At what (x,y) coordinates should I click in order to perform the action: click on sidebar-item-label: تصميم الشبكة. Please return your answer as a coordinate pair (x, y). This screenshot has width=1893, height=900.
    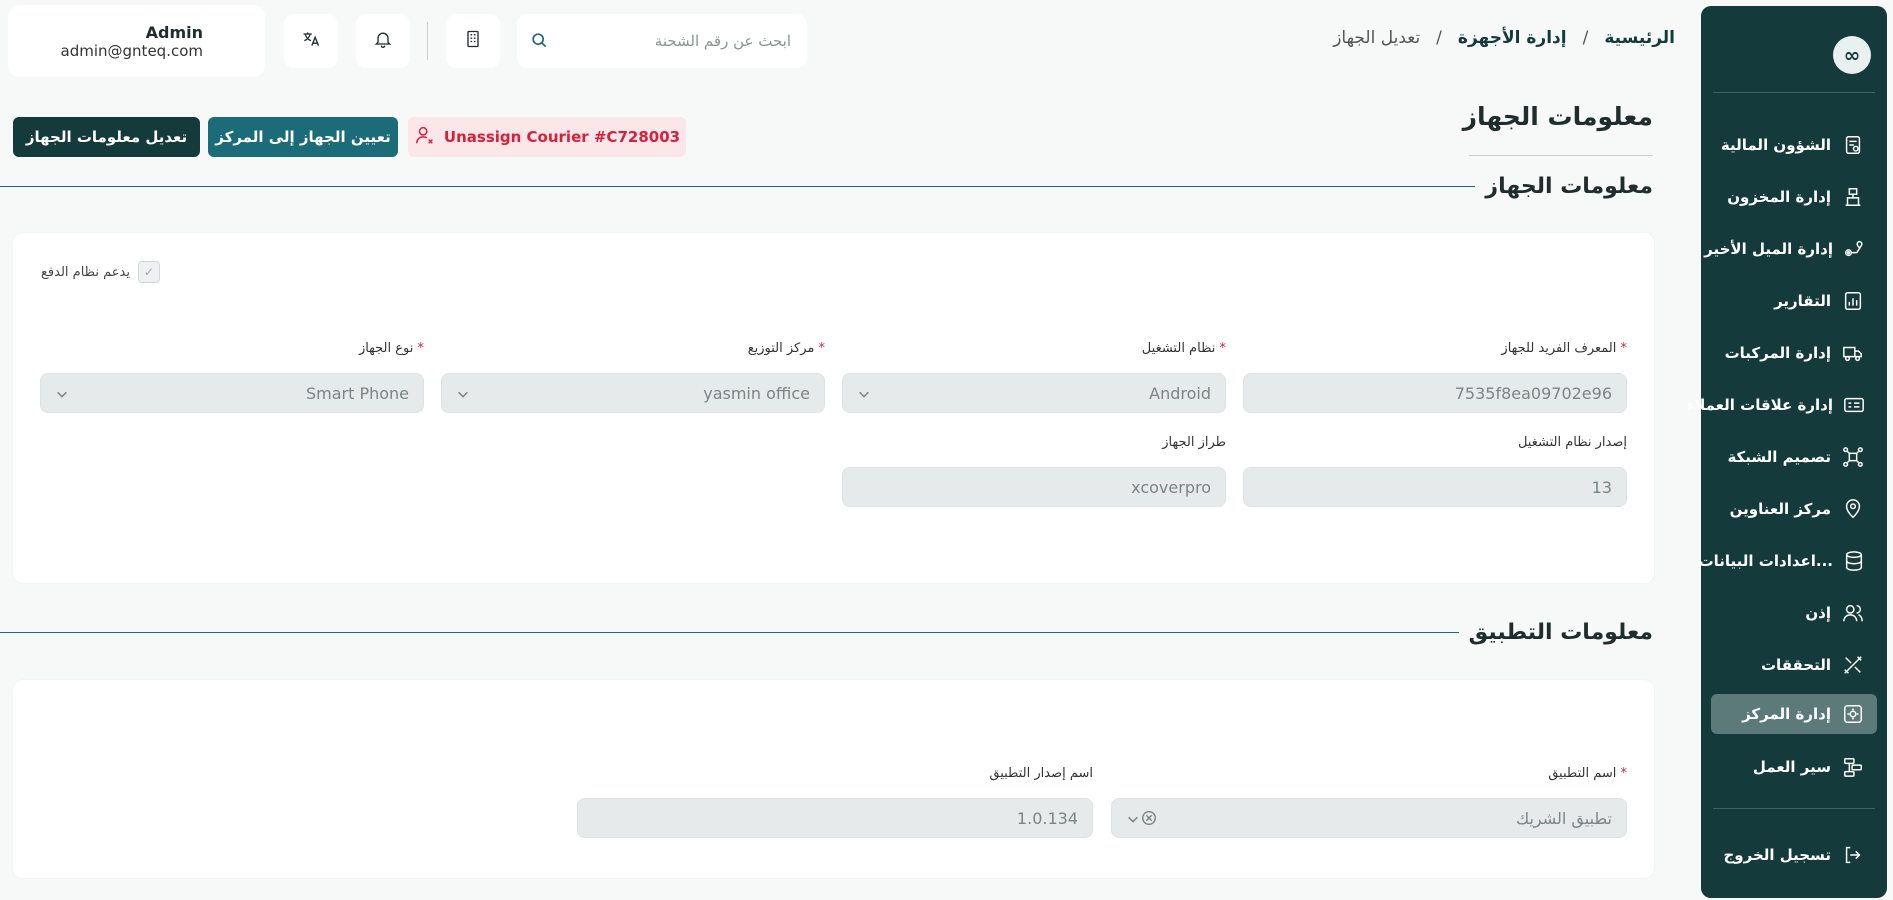
    Looking at the image, I should click on (1779, 457).